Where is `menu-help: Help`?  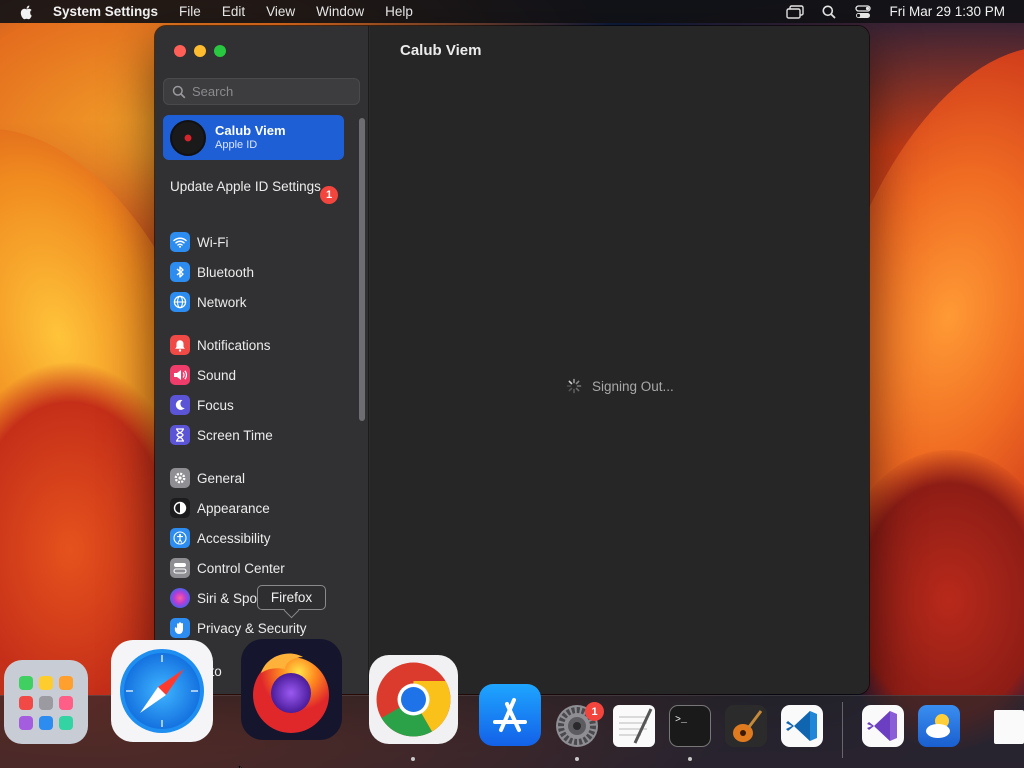
menu-help: Help is located at coordinates (399, 11).